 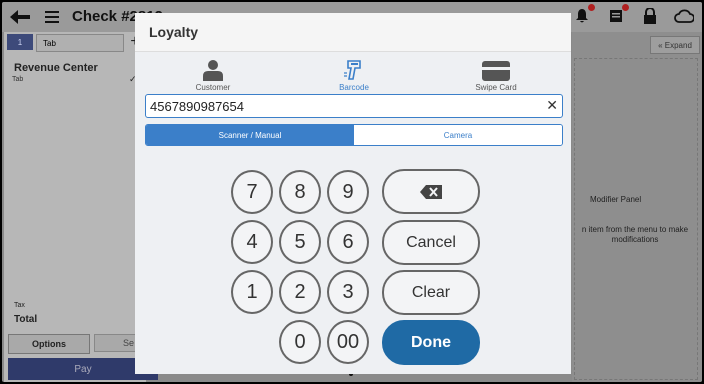 What do you see at coordinates (496, 87) in the screenshot?
I see `swipe-card-option-label: Swipe Card` at bounding box center [496, 87].